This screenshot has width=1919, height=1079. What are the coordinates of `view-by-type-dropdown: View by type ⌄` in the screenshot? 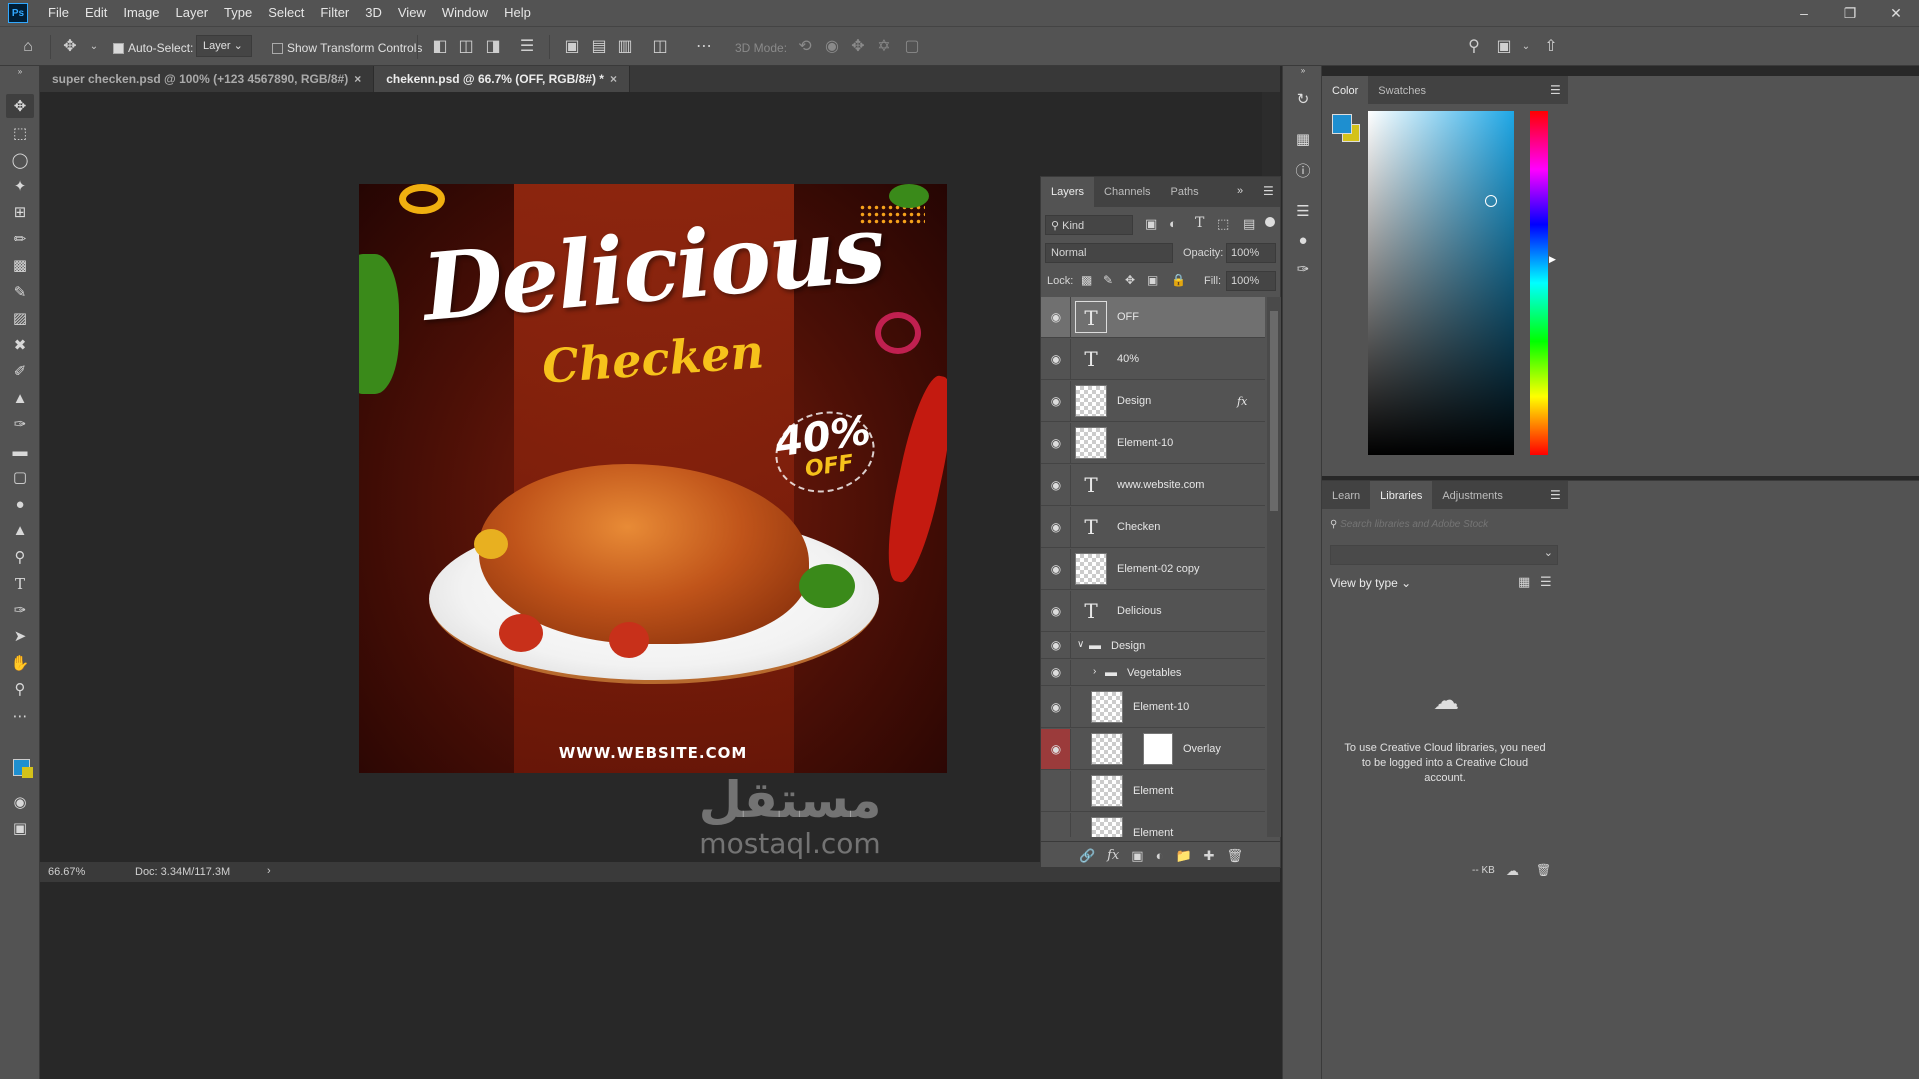 It's located at (1370, 583).